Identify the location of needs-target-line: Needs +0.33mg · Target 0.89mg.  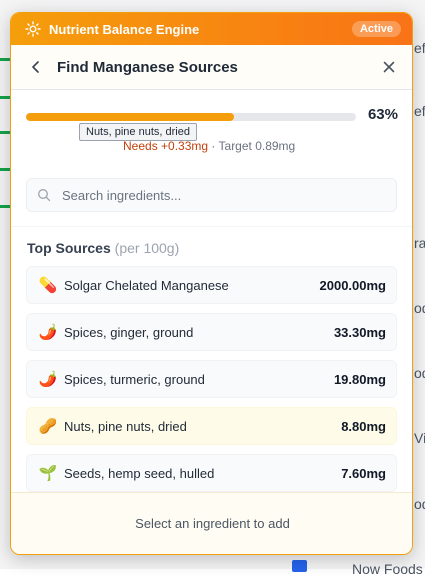
(209, 146).